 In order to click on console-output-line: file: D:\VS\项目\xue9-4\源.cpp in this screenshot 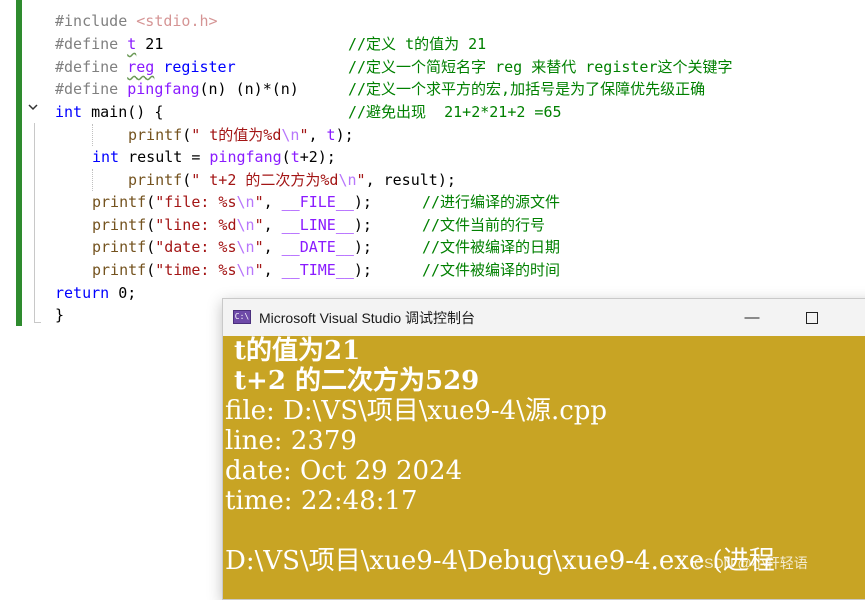, I will do `click(416, 411)`.